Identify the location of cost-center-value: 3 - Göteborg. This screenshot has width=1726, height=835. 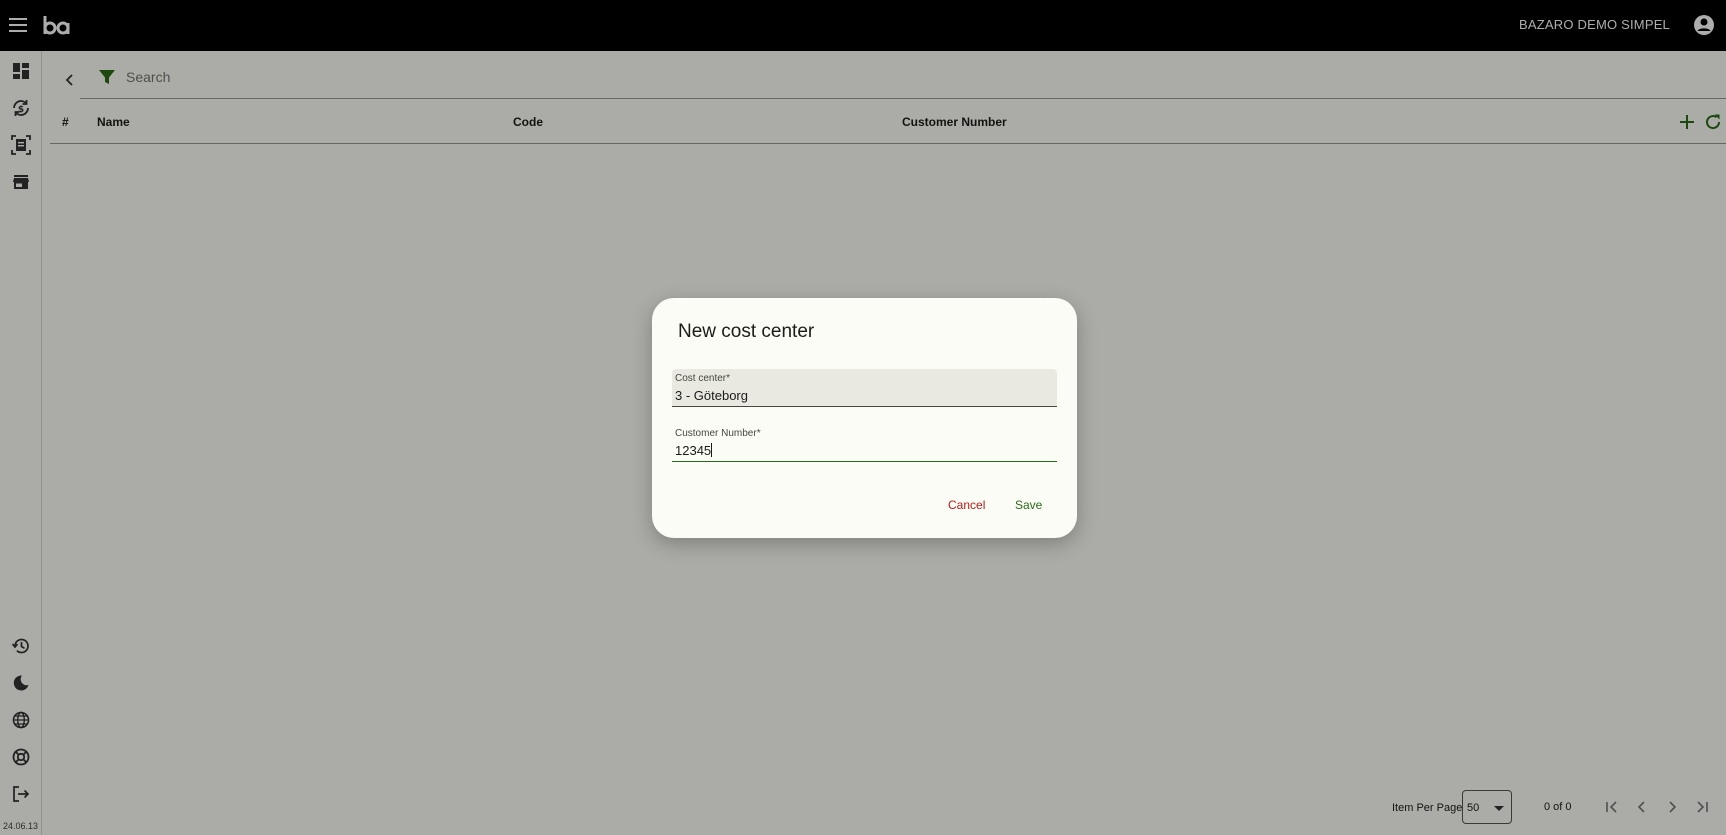
(711, 395).